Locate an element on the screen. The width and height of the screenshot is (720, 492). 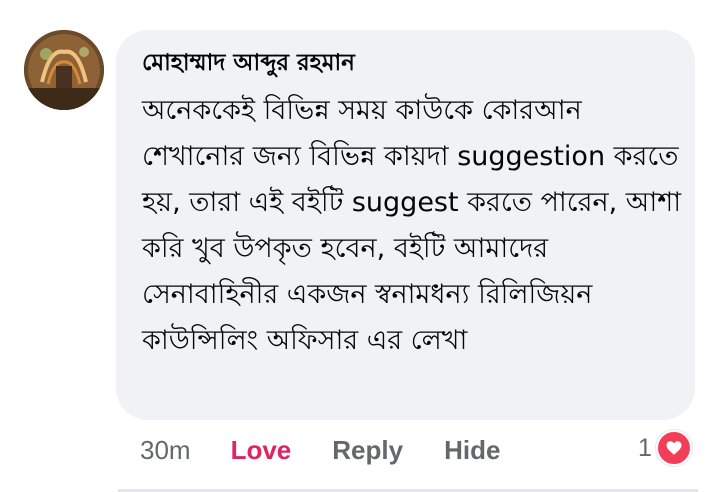
comment-actions: 30m Love Reply Hide is located at coordinates (320, 450).